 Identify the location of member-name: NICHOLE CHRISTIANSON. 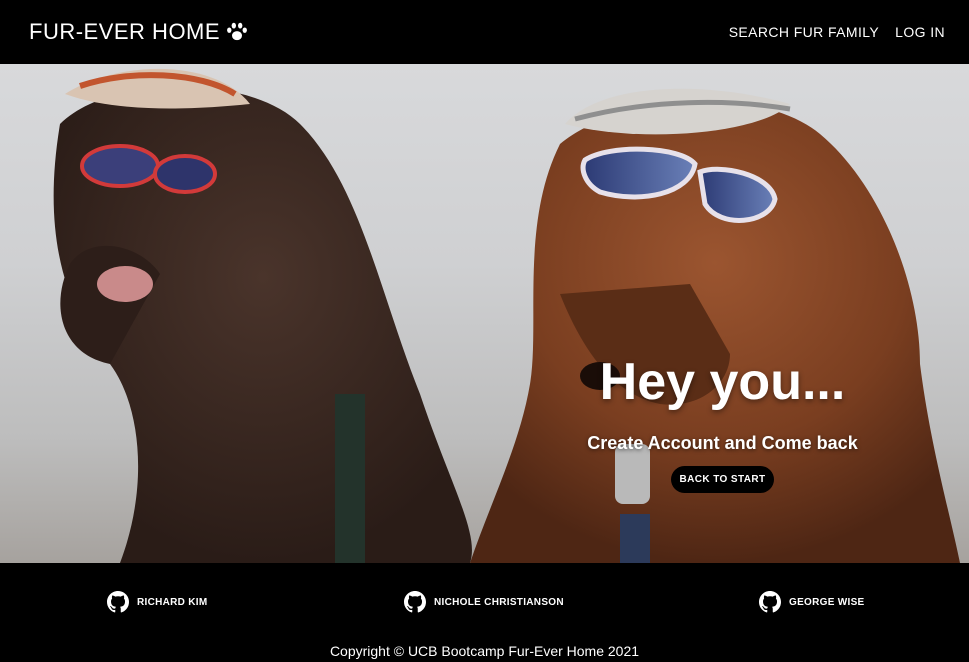
(499, 602).